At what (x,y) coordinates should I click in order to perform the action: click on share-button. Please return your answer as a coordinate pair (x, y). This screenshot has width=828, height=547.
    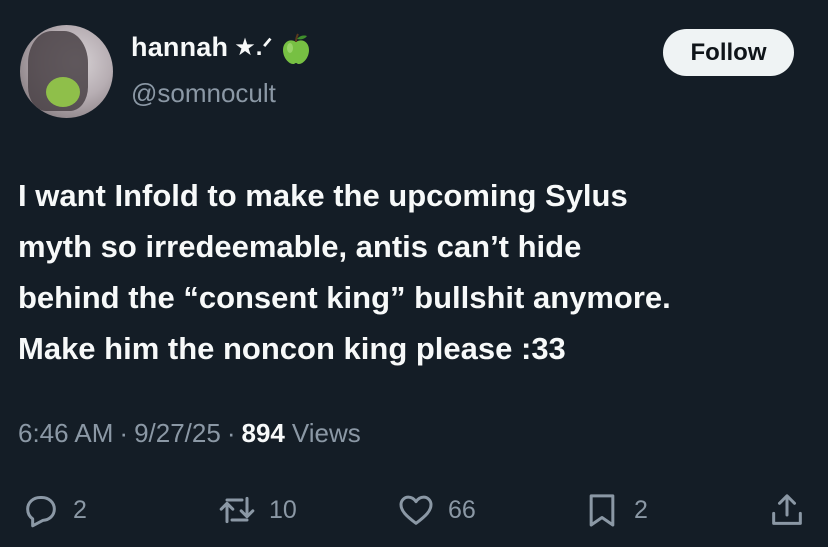
    Looking at the image, I should click on (787, 510).